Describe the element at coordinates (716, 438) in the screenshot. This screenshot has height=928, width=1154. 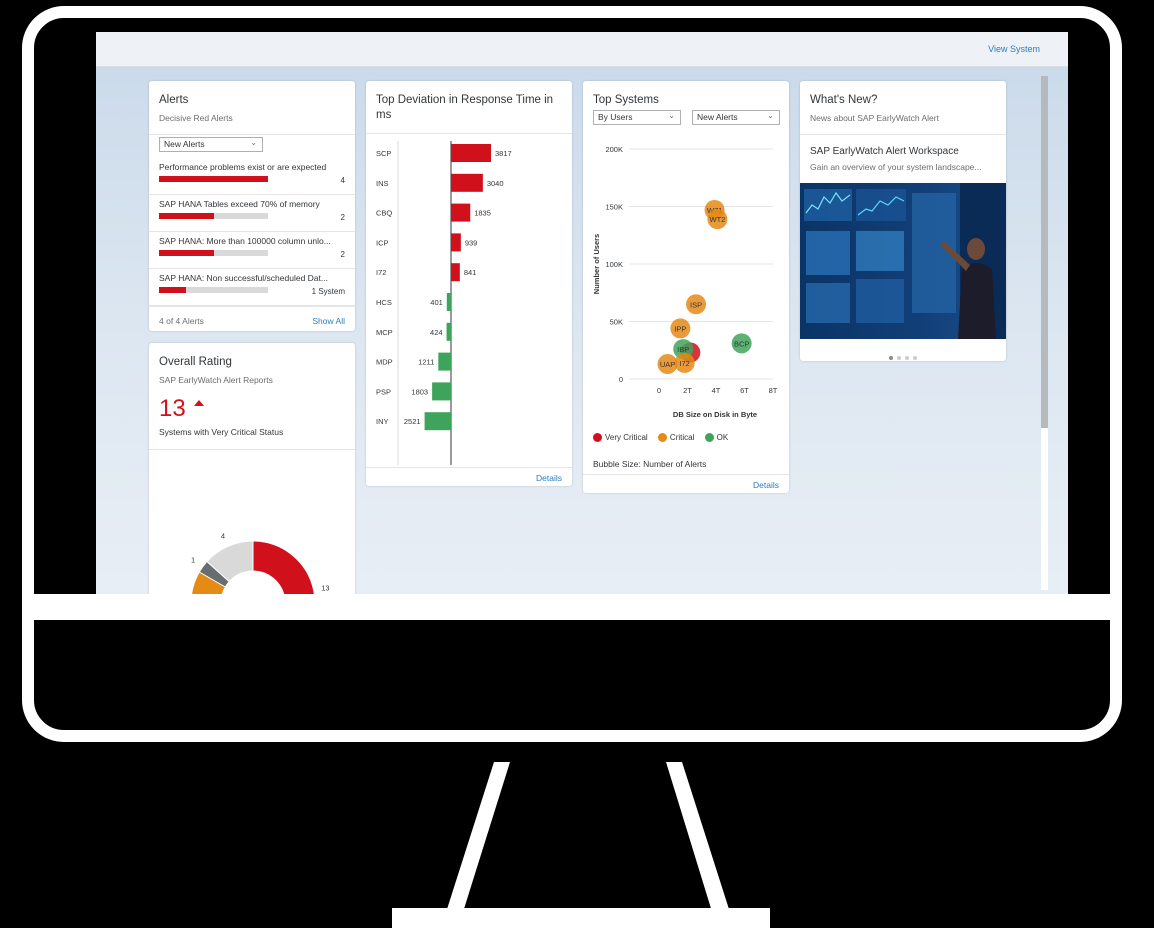
I see `legend-ok: OK` at that location.